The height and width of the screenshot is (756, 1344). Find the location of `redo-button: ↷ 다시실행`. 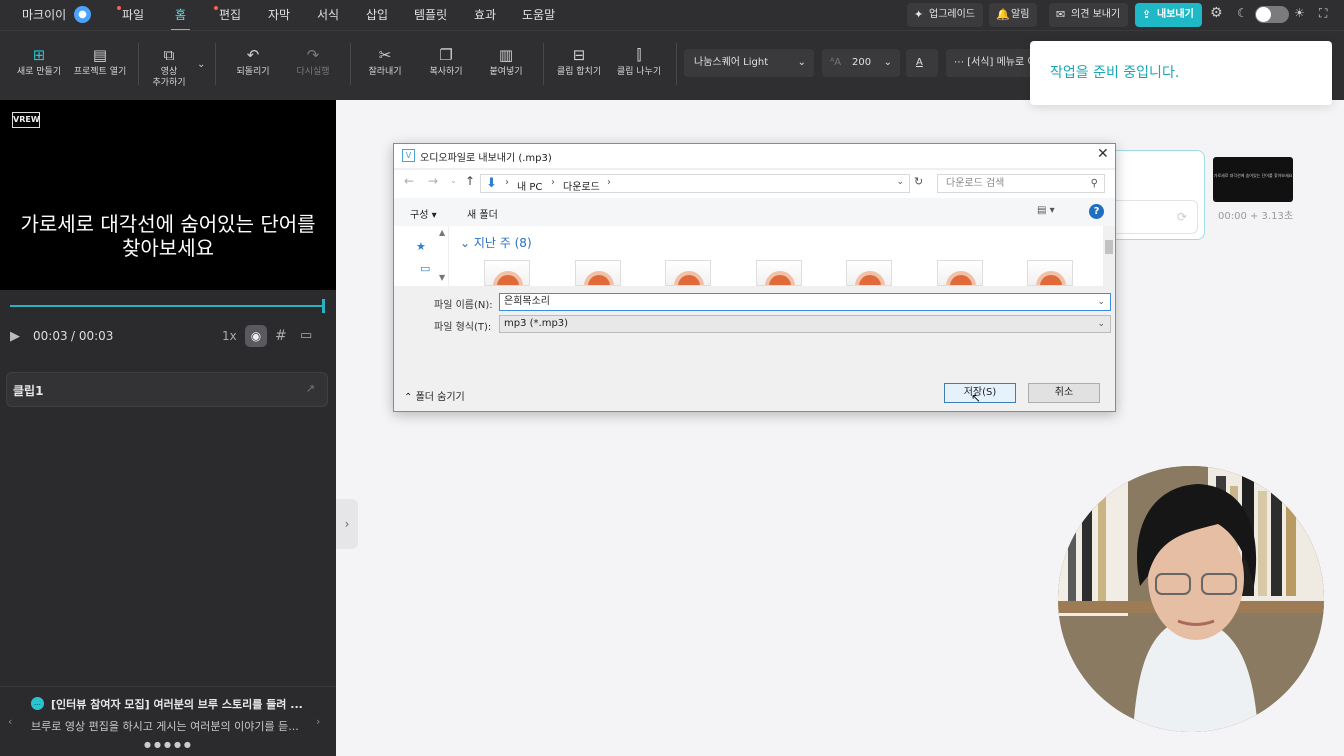

redo-button: ↷ 다시실행 is located at coordinates (313, 62).